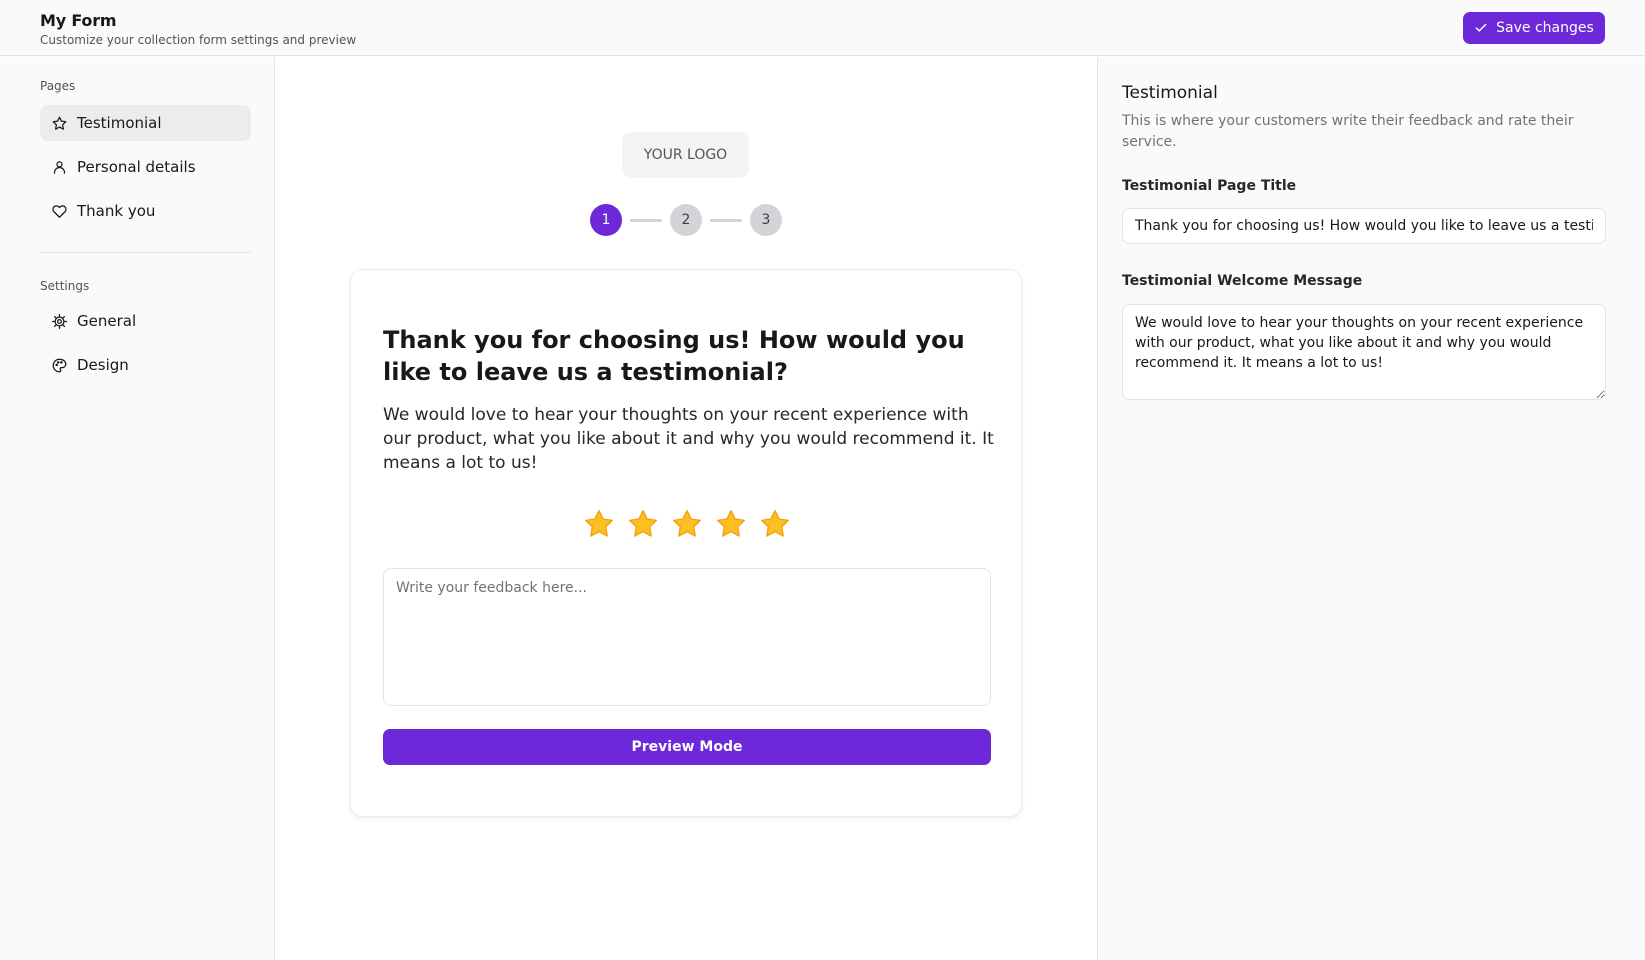  Describe the element at coordinates (687, 747) in the screenshot. I see `preview-mode-button: Preview Mode` at that location.